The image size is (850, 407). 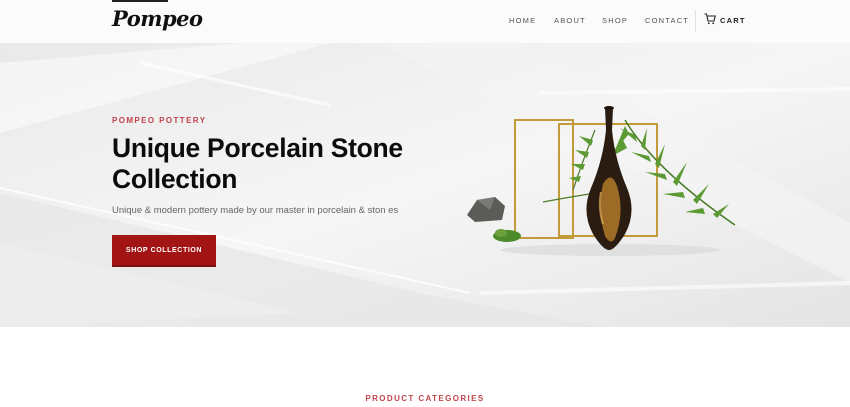 I want to click on nav-about: ABOUT, so click(x=570, y=20).